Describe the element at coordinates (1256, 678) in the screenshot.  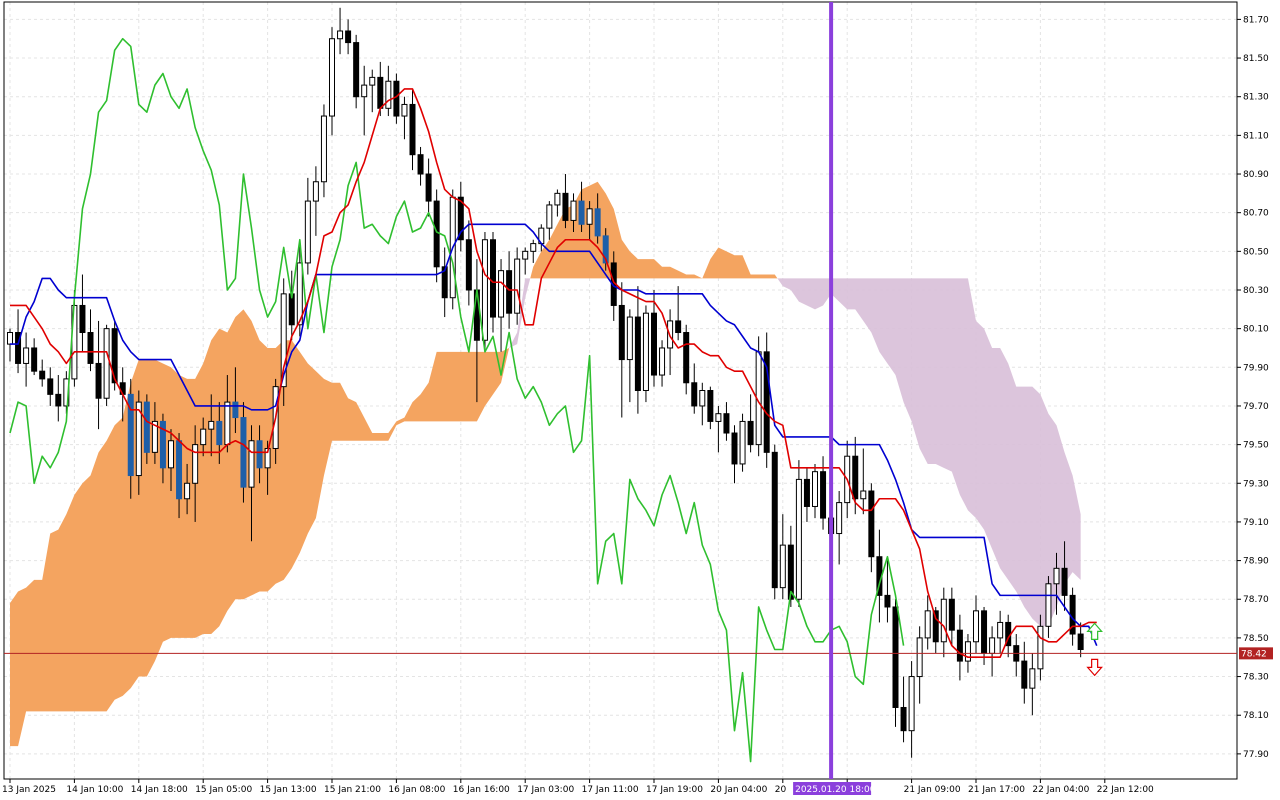
I see `y-tick-label: 78.30` at that location.